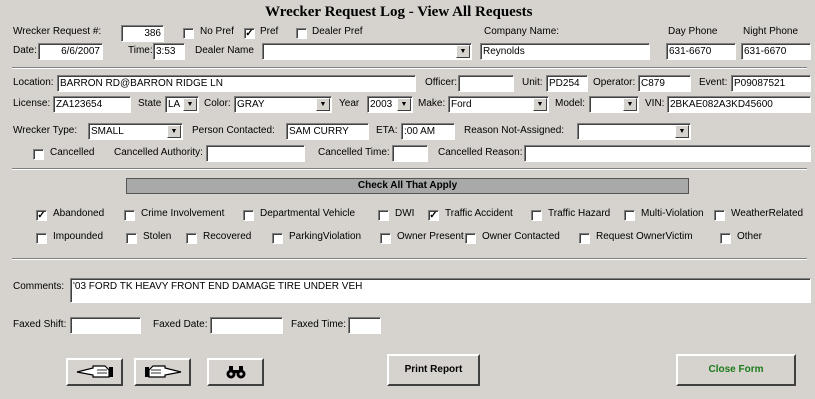 The height and width of the screenshot is (399, 815). What do you see at coordinates (441, 82) in the screenshot?
I see `officer-label: Officer:` at bounding box center [441, 82].